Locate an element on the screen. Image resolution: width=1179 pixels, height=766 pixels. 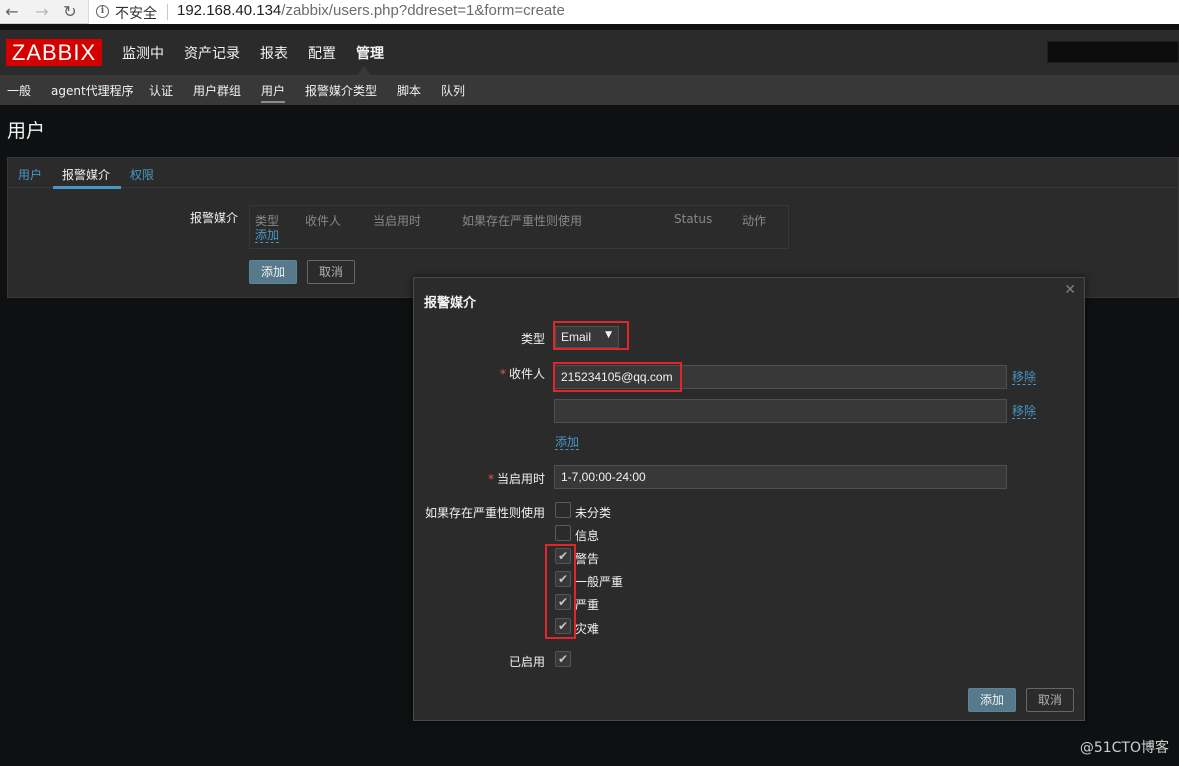
media-label: 报警媒介 is located at coordinates (214, 218).